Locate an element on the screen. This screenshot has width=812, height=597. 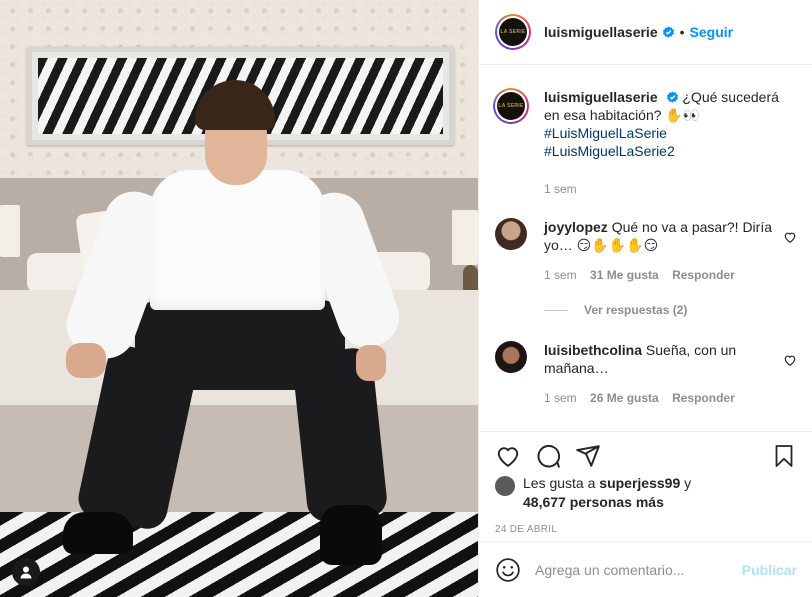
commenter-username: joyylopez is located at coordinates (576, 227).